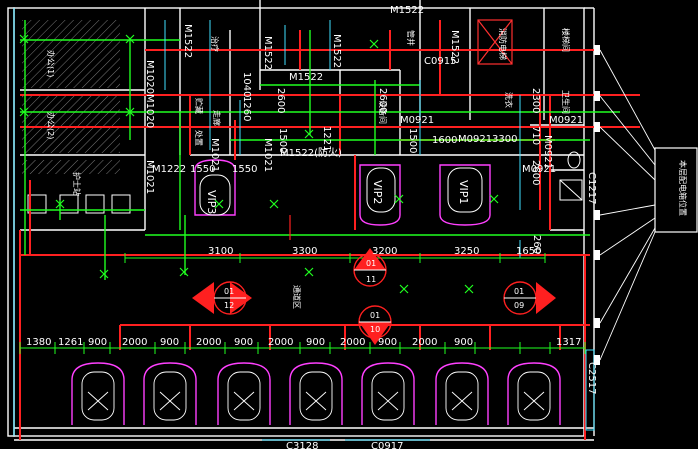  What do you see at coordinates (220, 251) in the screenshot?
I see `dim-label: 3100` at bounding box center [220, 251].